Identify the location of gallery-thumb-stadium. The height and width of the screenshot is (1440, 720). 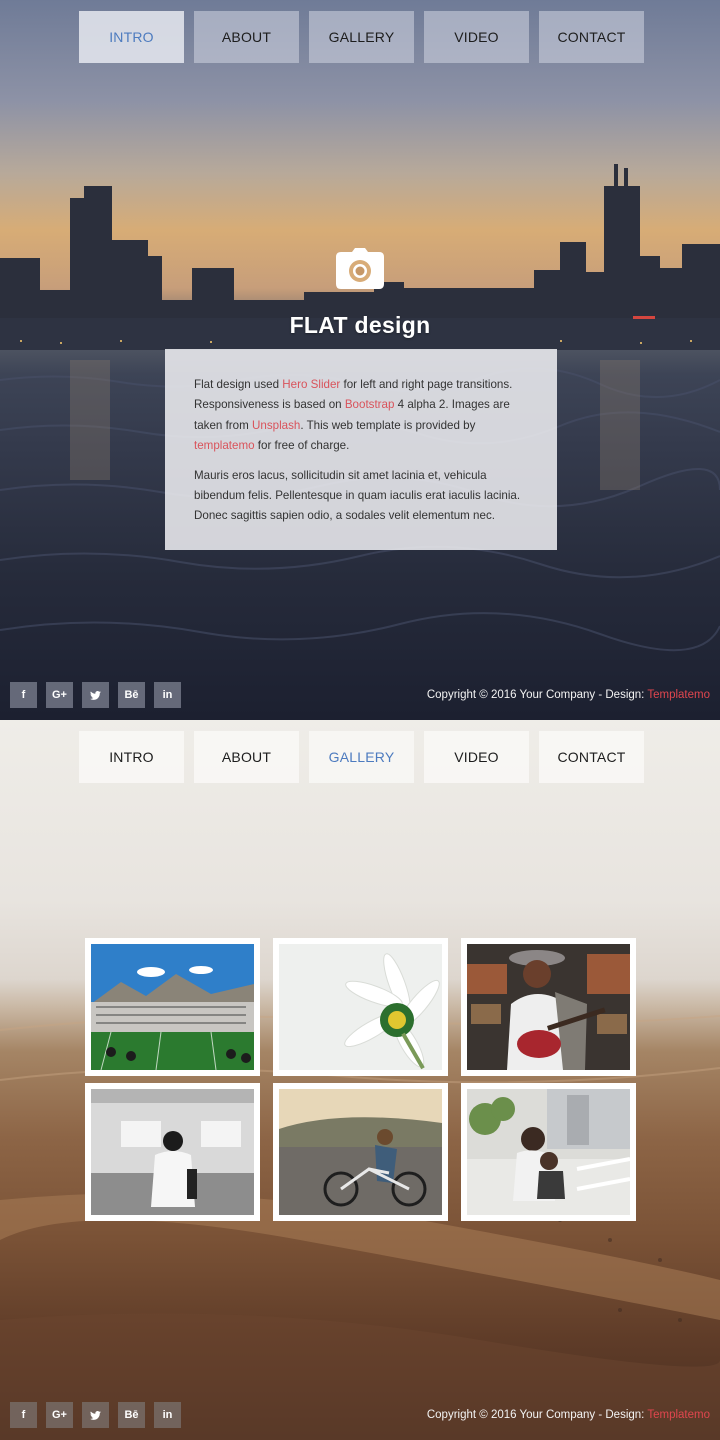
(172, 1007).